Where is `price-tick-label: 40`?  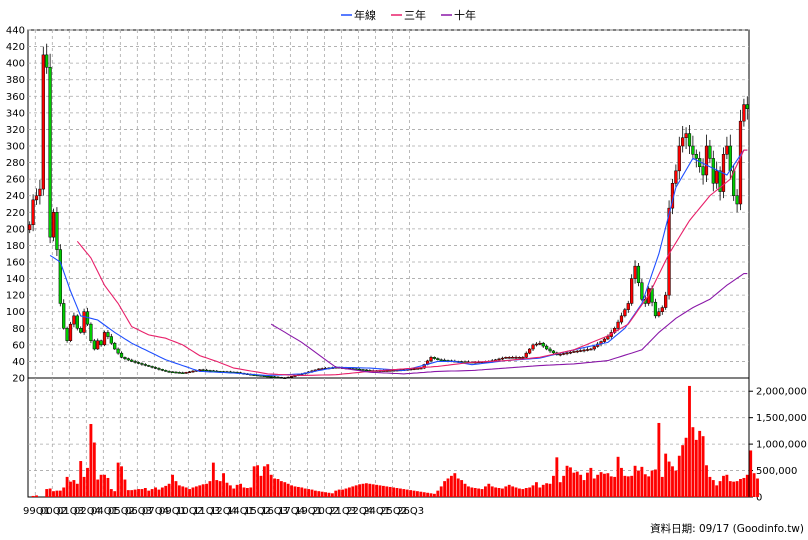
price-tick-label: 40 is located at coordinates (18, 362).